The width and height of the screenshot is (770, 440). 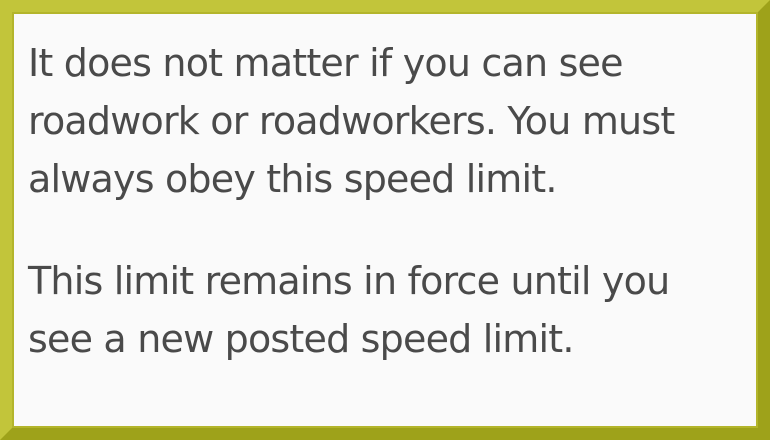 What do you see at coordinates (292, 179) in the screenshot?
I see `text-line: always obey this speed limit.` at bounding box center [292, 179].